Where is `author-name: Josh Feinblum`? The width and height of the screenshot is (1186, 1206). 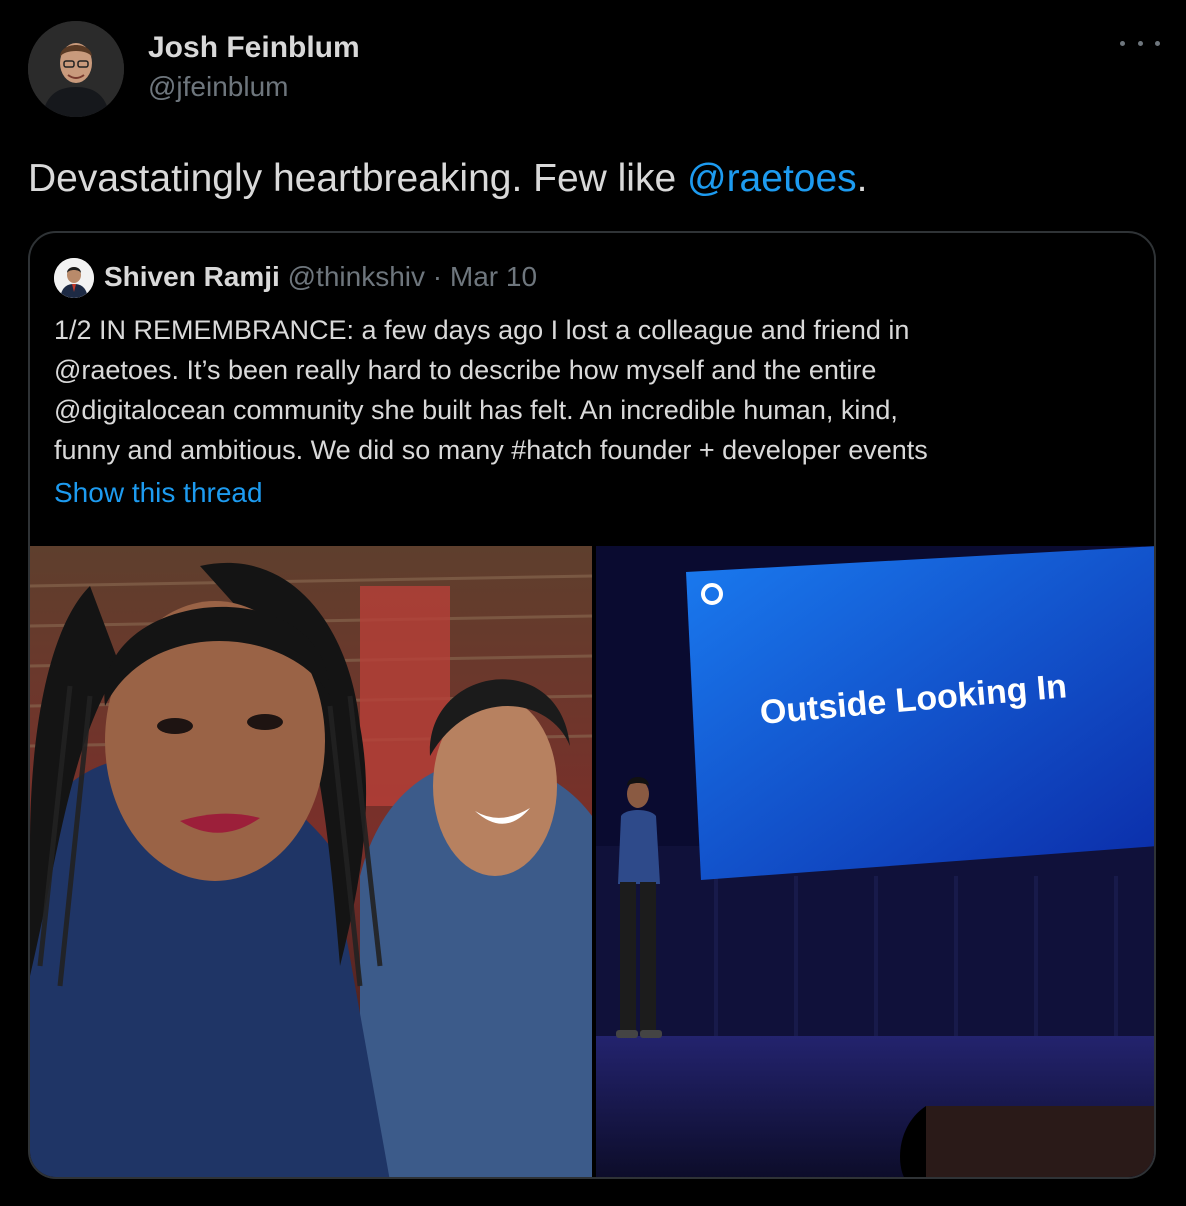
author-name: Josh Feinblum is located at coordinates (254, 48).